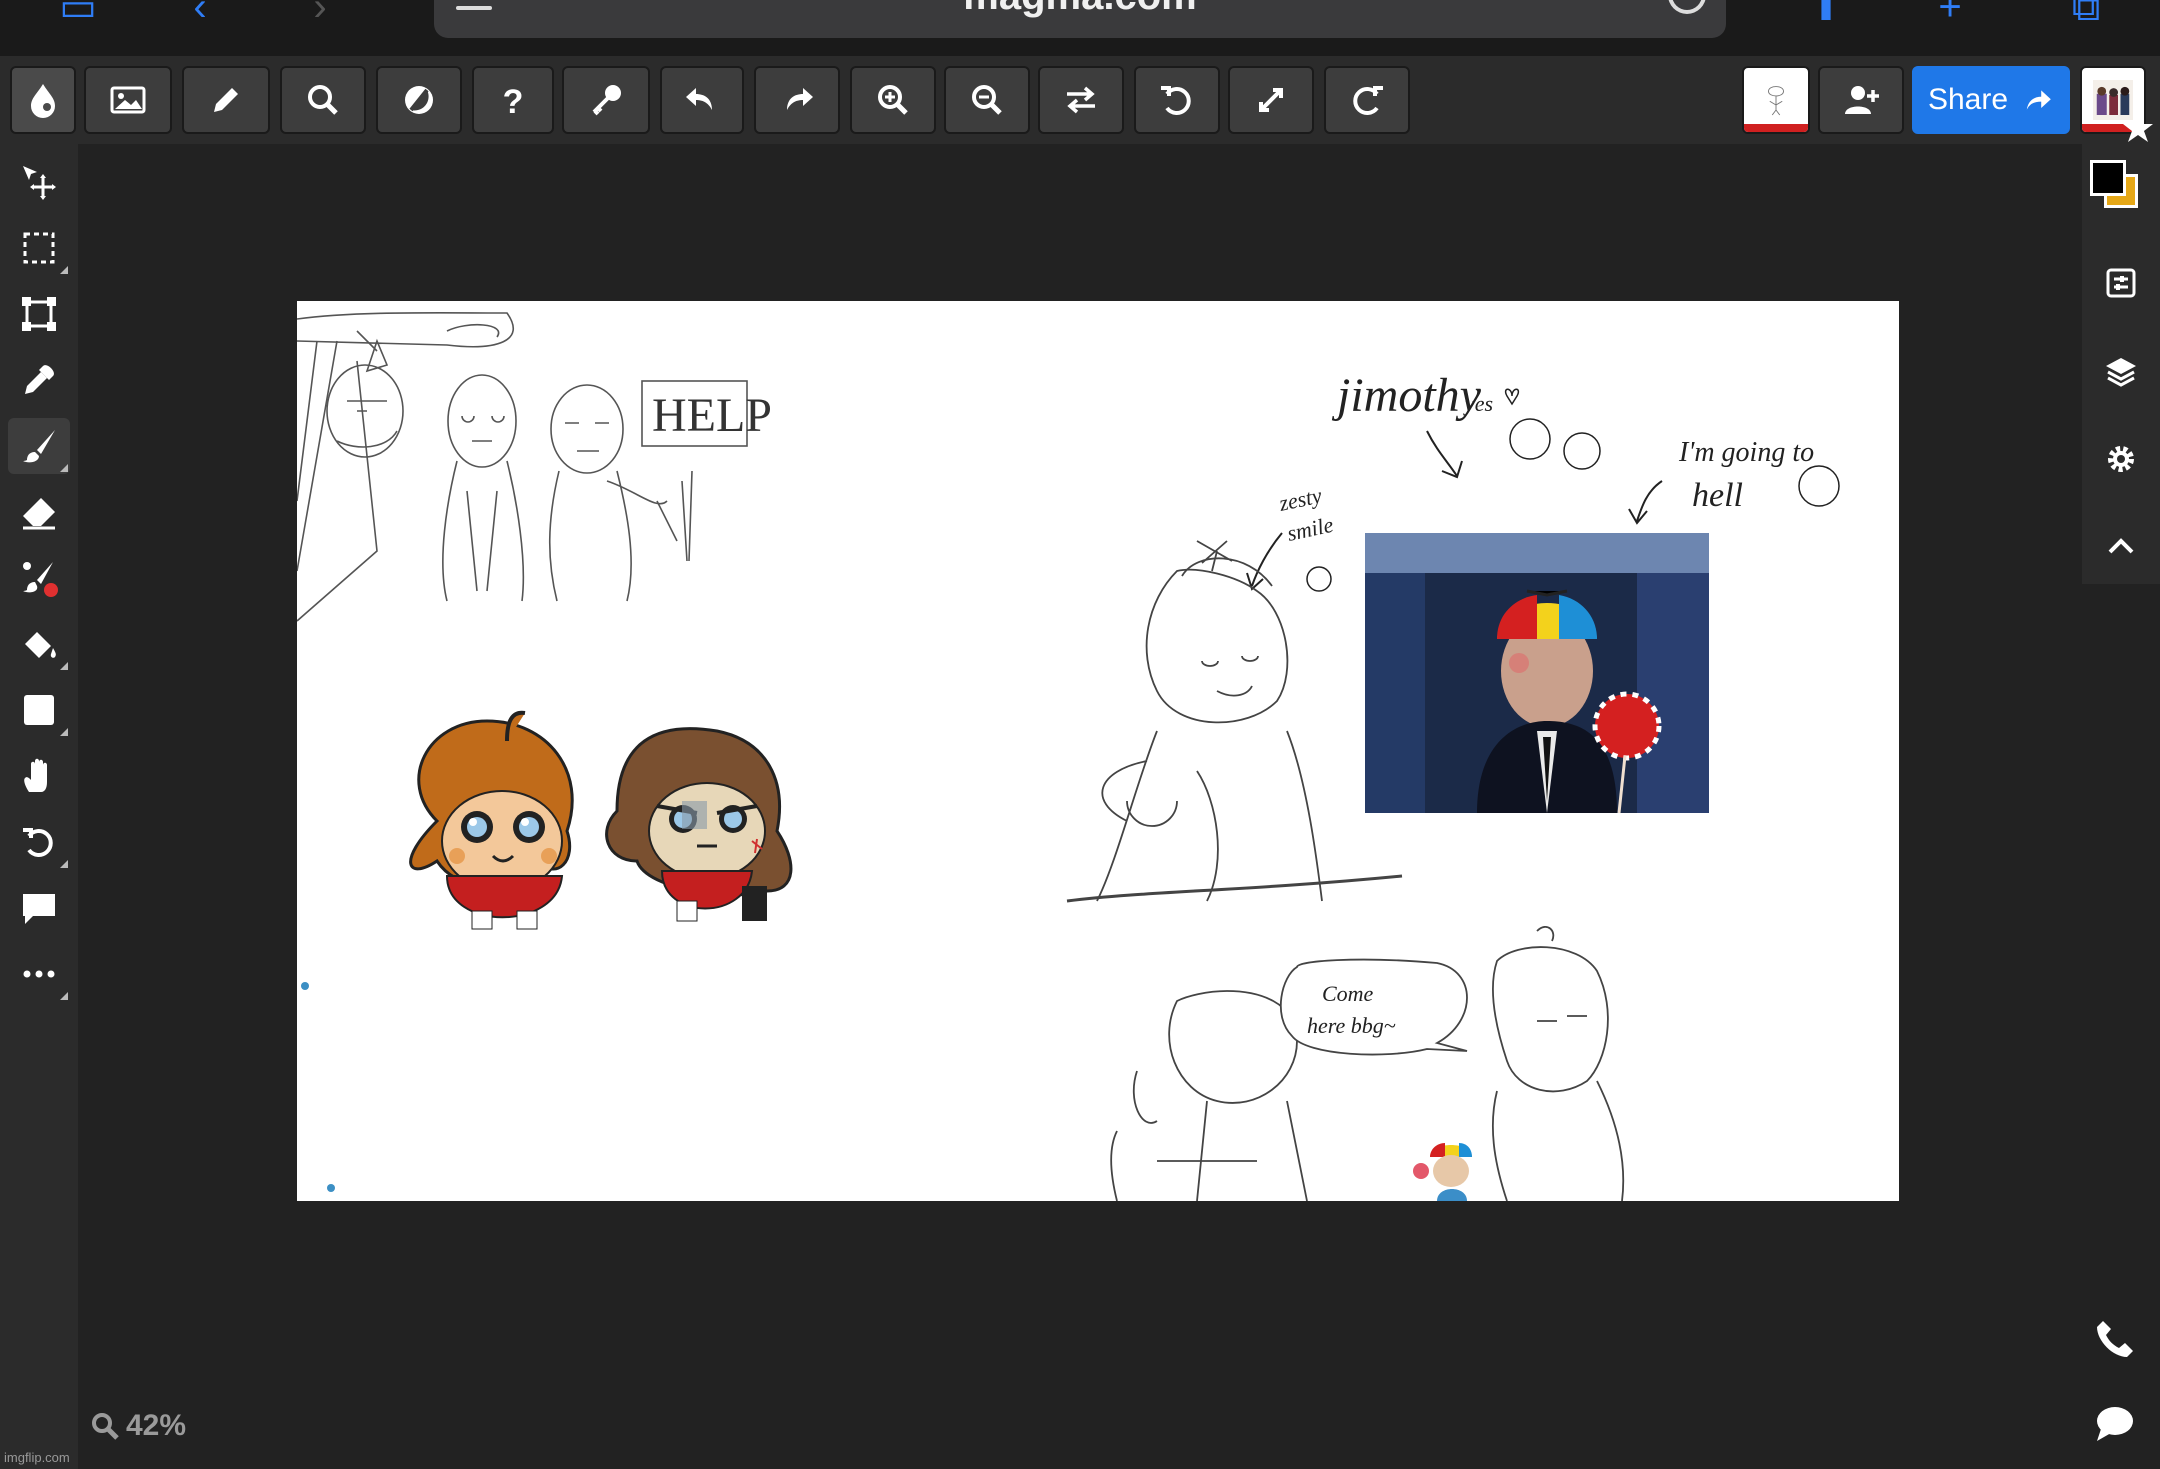 The height and width of the screenshot is (1469, 2160). I want to click on sidebar-icon: ▭, so click(78, 13).